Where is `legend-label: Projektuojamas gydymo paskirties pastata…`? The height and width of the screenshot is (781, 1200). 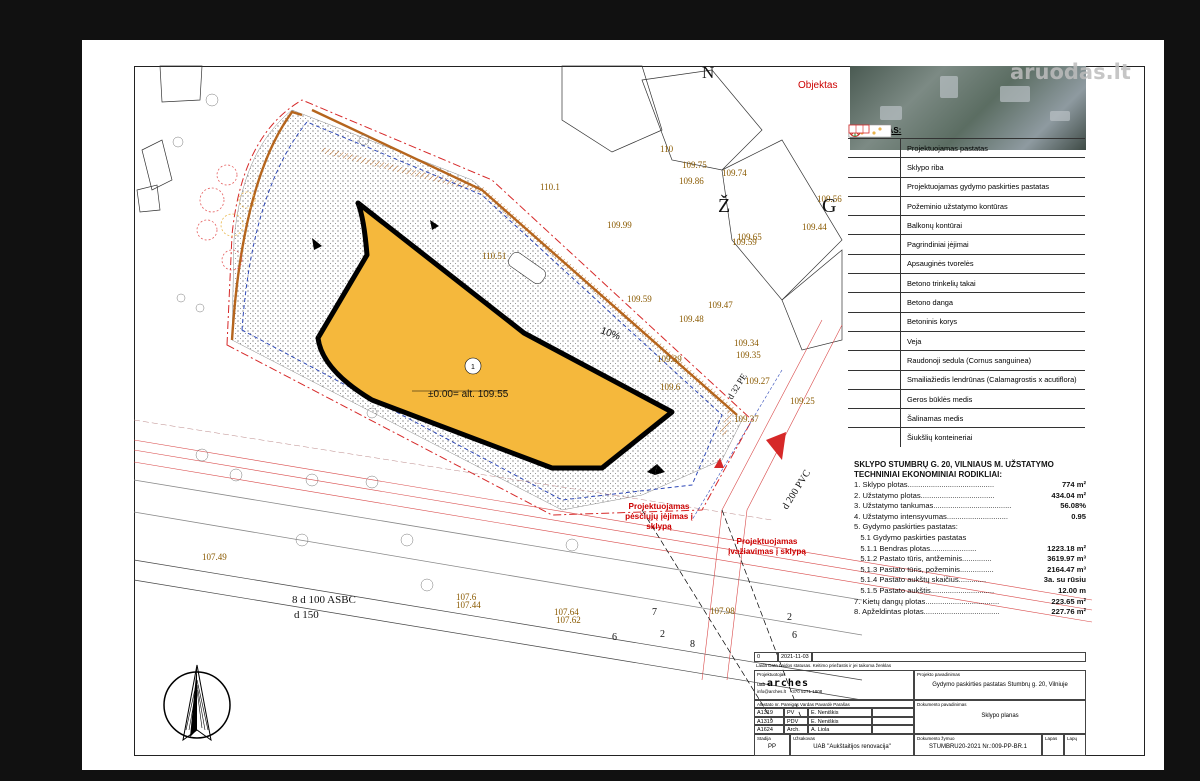 legend-label: Projektuojamas gydymo paskirties pastata… is located at coordinates (978, 187).